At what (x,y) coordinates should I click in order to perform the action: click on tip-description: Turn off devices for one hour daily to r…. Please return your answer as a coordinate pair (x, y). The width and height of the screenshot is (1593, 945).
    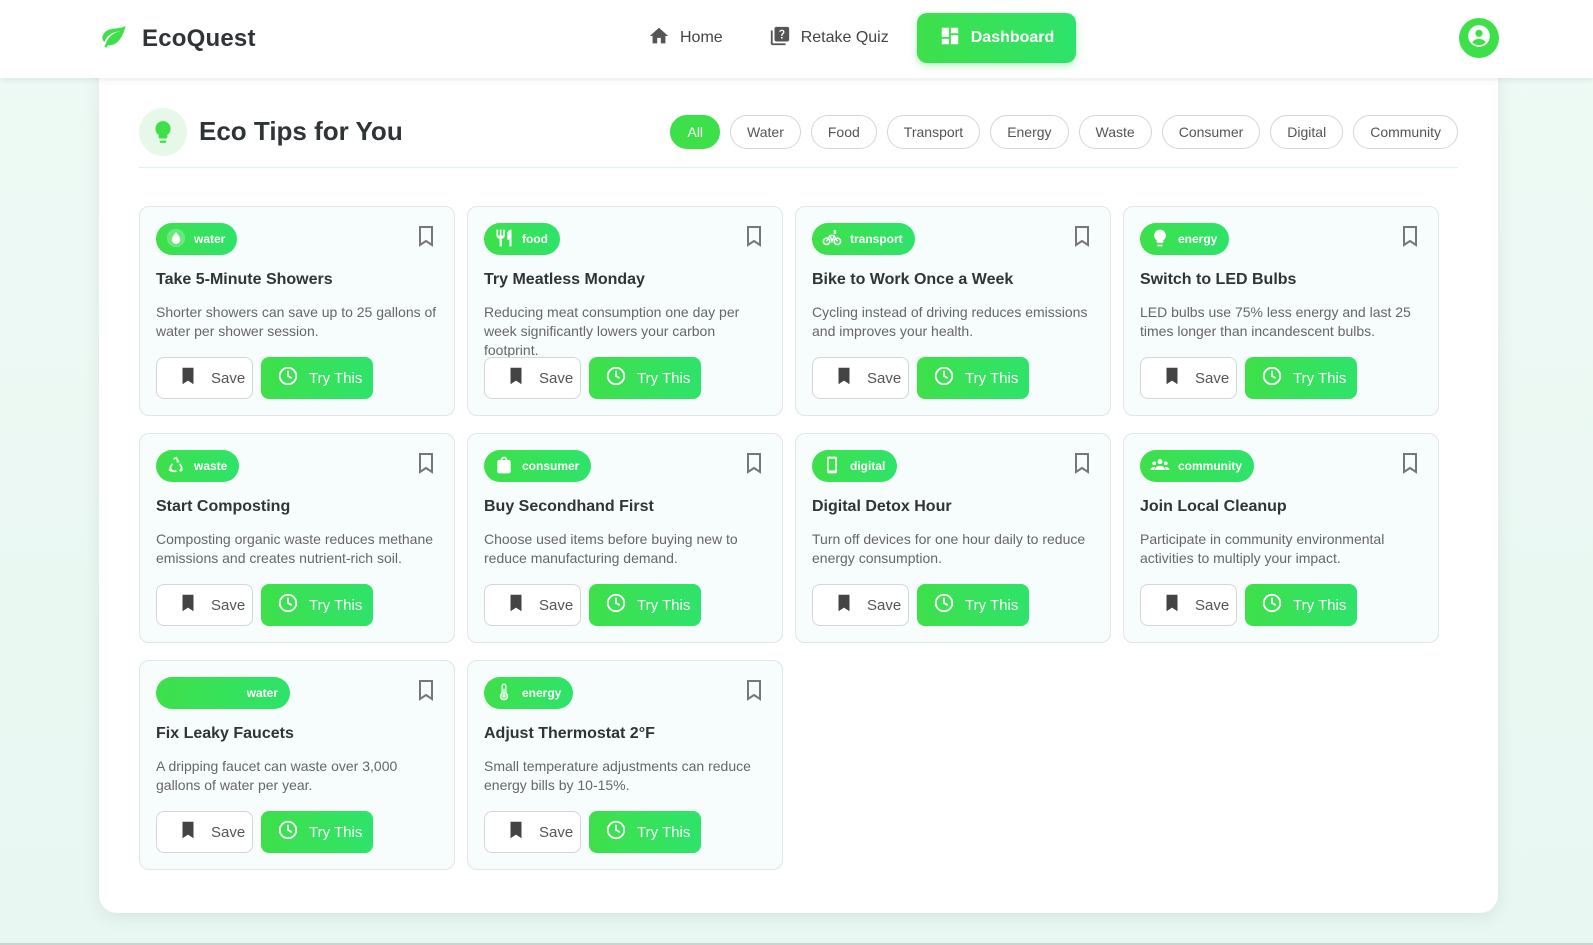
    Looking at the image, I should click on (949, 548).